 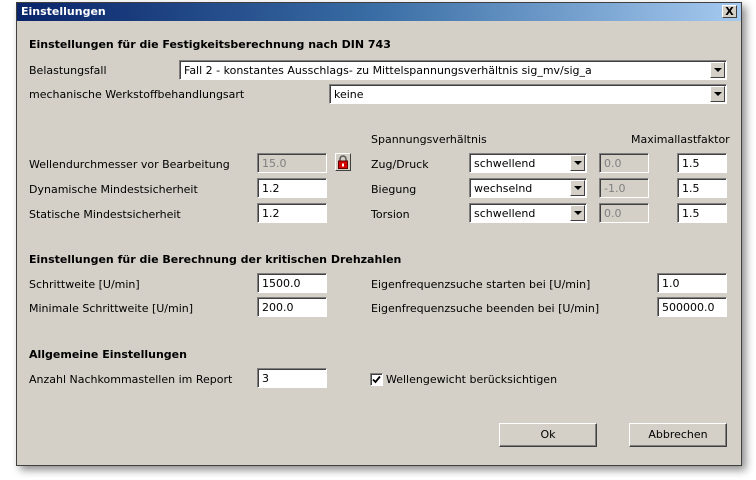 What do you see at coordinates (429, 139) in the screenshot?
I see `spannungsverhaeltnis-header: Spannungsverhältnis` at bounding box center [429, 139].